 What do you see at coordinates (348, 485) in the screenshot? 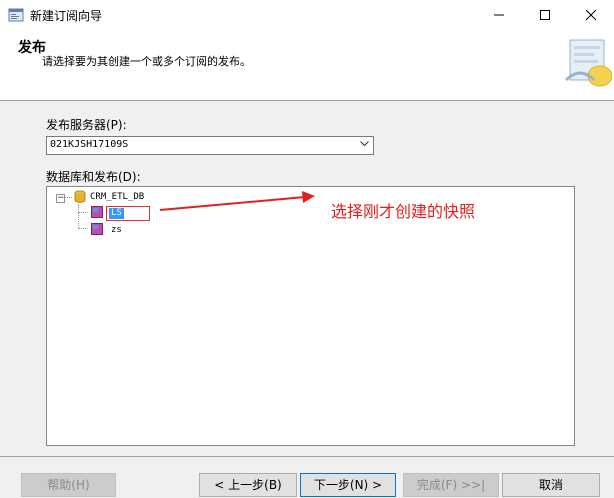
I see `next-button: 下一步(N) >` at bounding box center [348, 485].